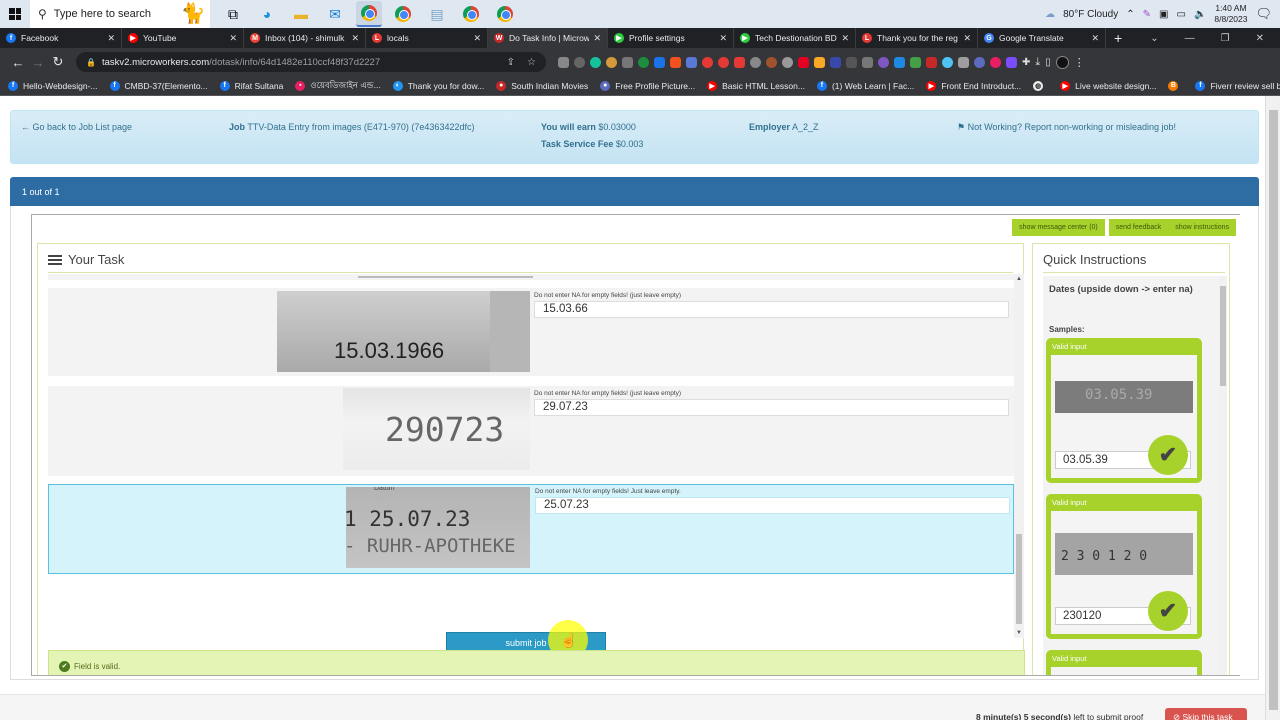 Image resolution: width=1280 pixels, height=720 pixels. What do you see at coordinates (301, 14) in the screenshot?
I see `file-explorer-icon: ▬` at bounding box center [301, 14].